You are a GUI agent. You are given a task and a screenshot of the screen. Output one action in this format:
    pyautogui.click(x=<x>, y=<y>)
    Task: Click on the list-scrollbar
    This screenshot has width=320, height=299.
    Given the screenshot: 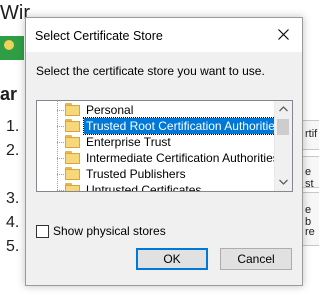 What is the action you would take?
    pyautogui.click(x=283, y=146)
    